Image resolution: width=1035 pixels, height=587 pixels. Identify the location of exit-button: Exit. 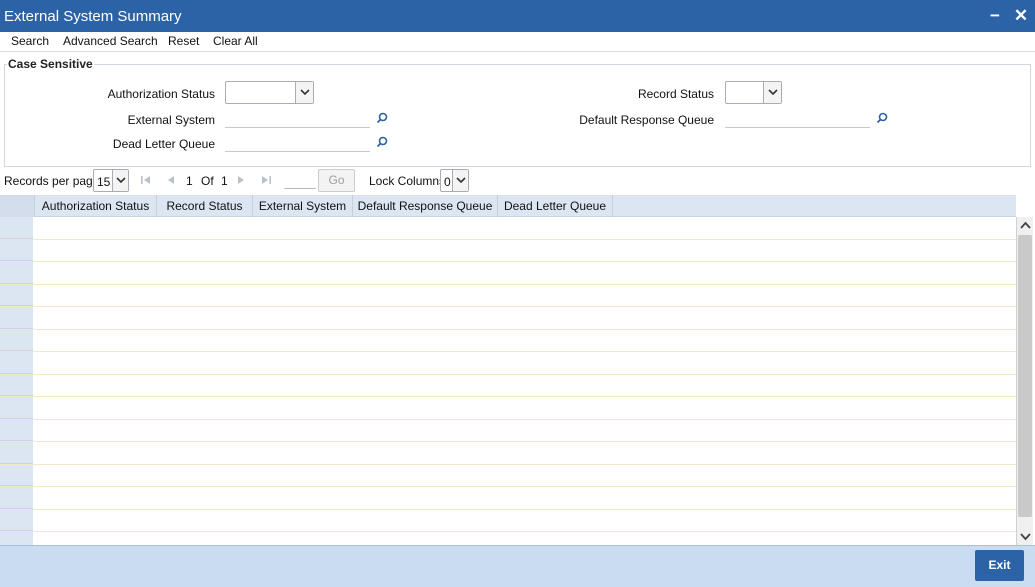
(999, 565).